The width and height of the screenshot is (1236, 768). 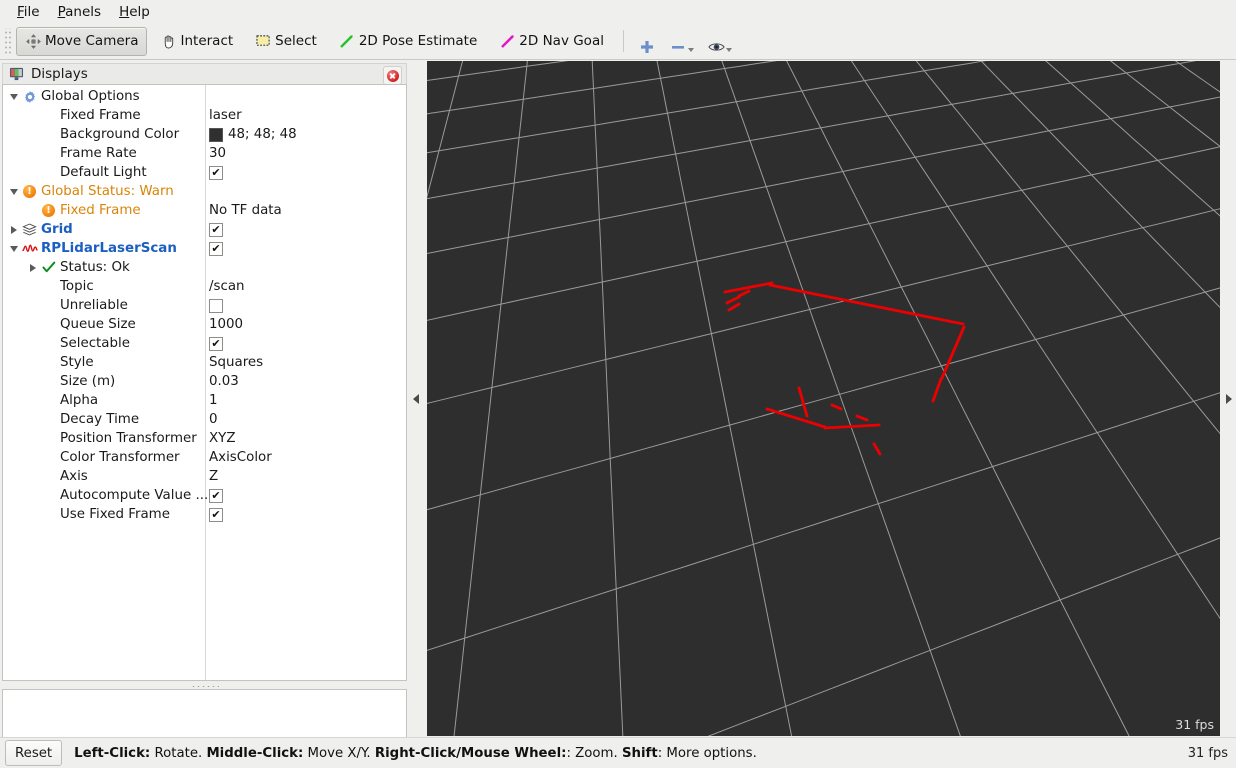 What do you see at coordinates (114, 134) in the screenshot?
I see `tree-row-name-cell: Background Color` at bounding box center [114, 134].